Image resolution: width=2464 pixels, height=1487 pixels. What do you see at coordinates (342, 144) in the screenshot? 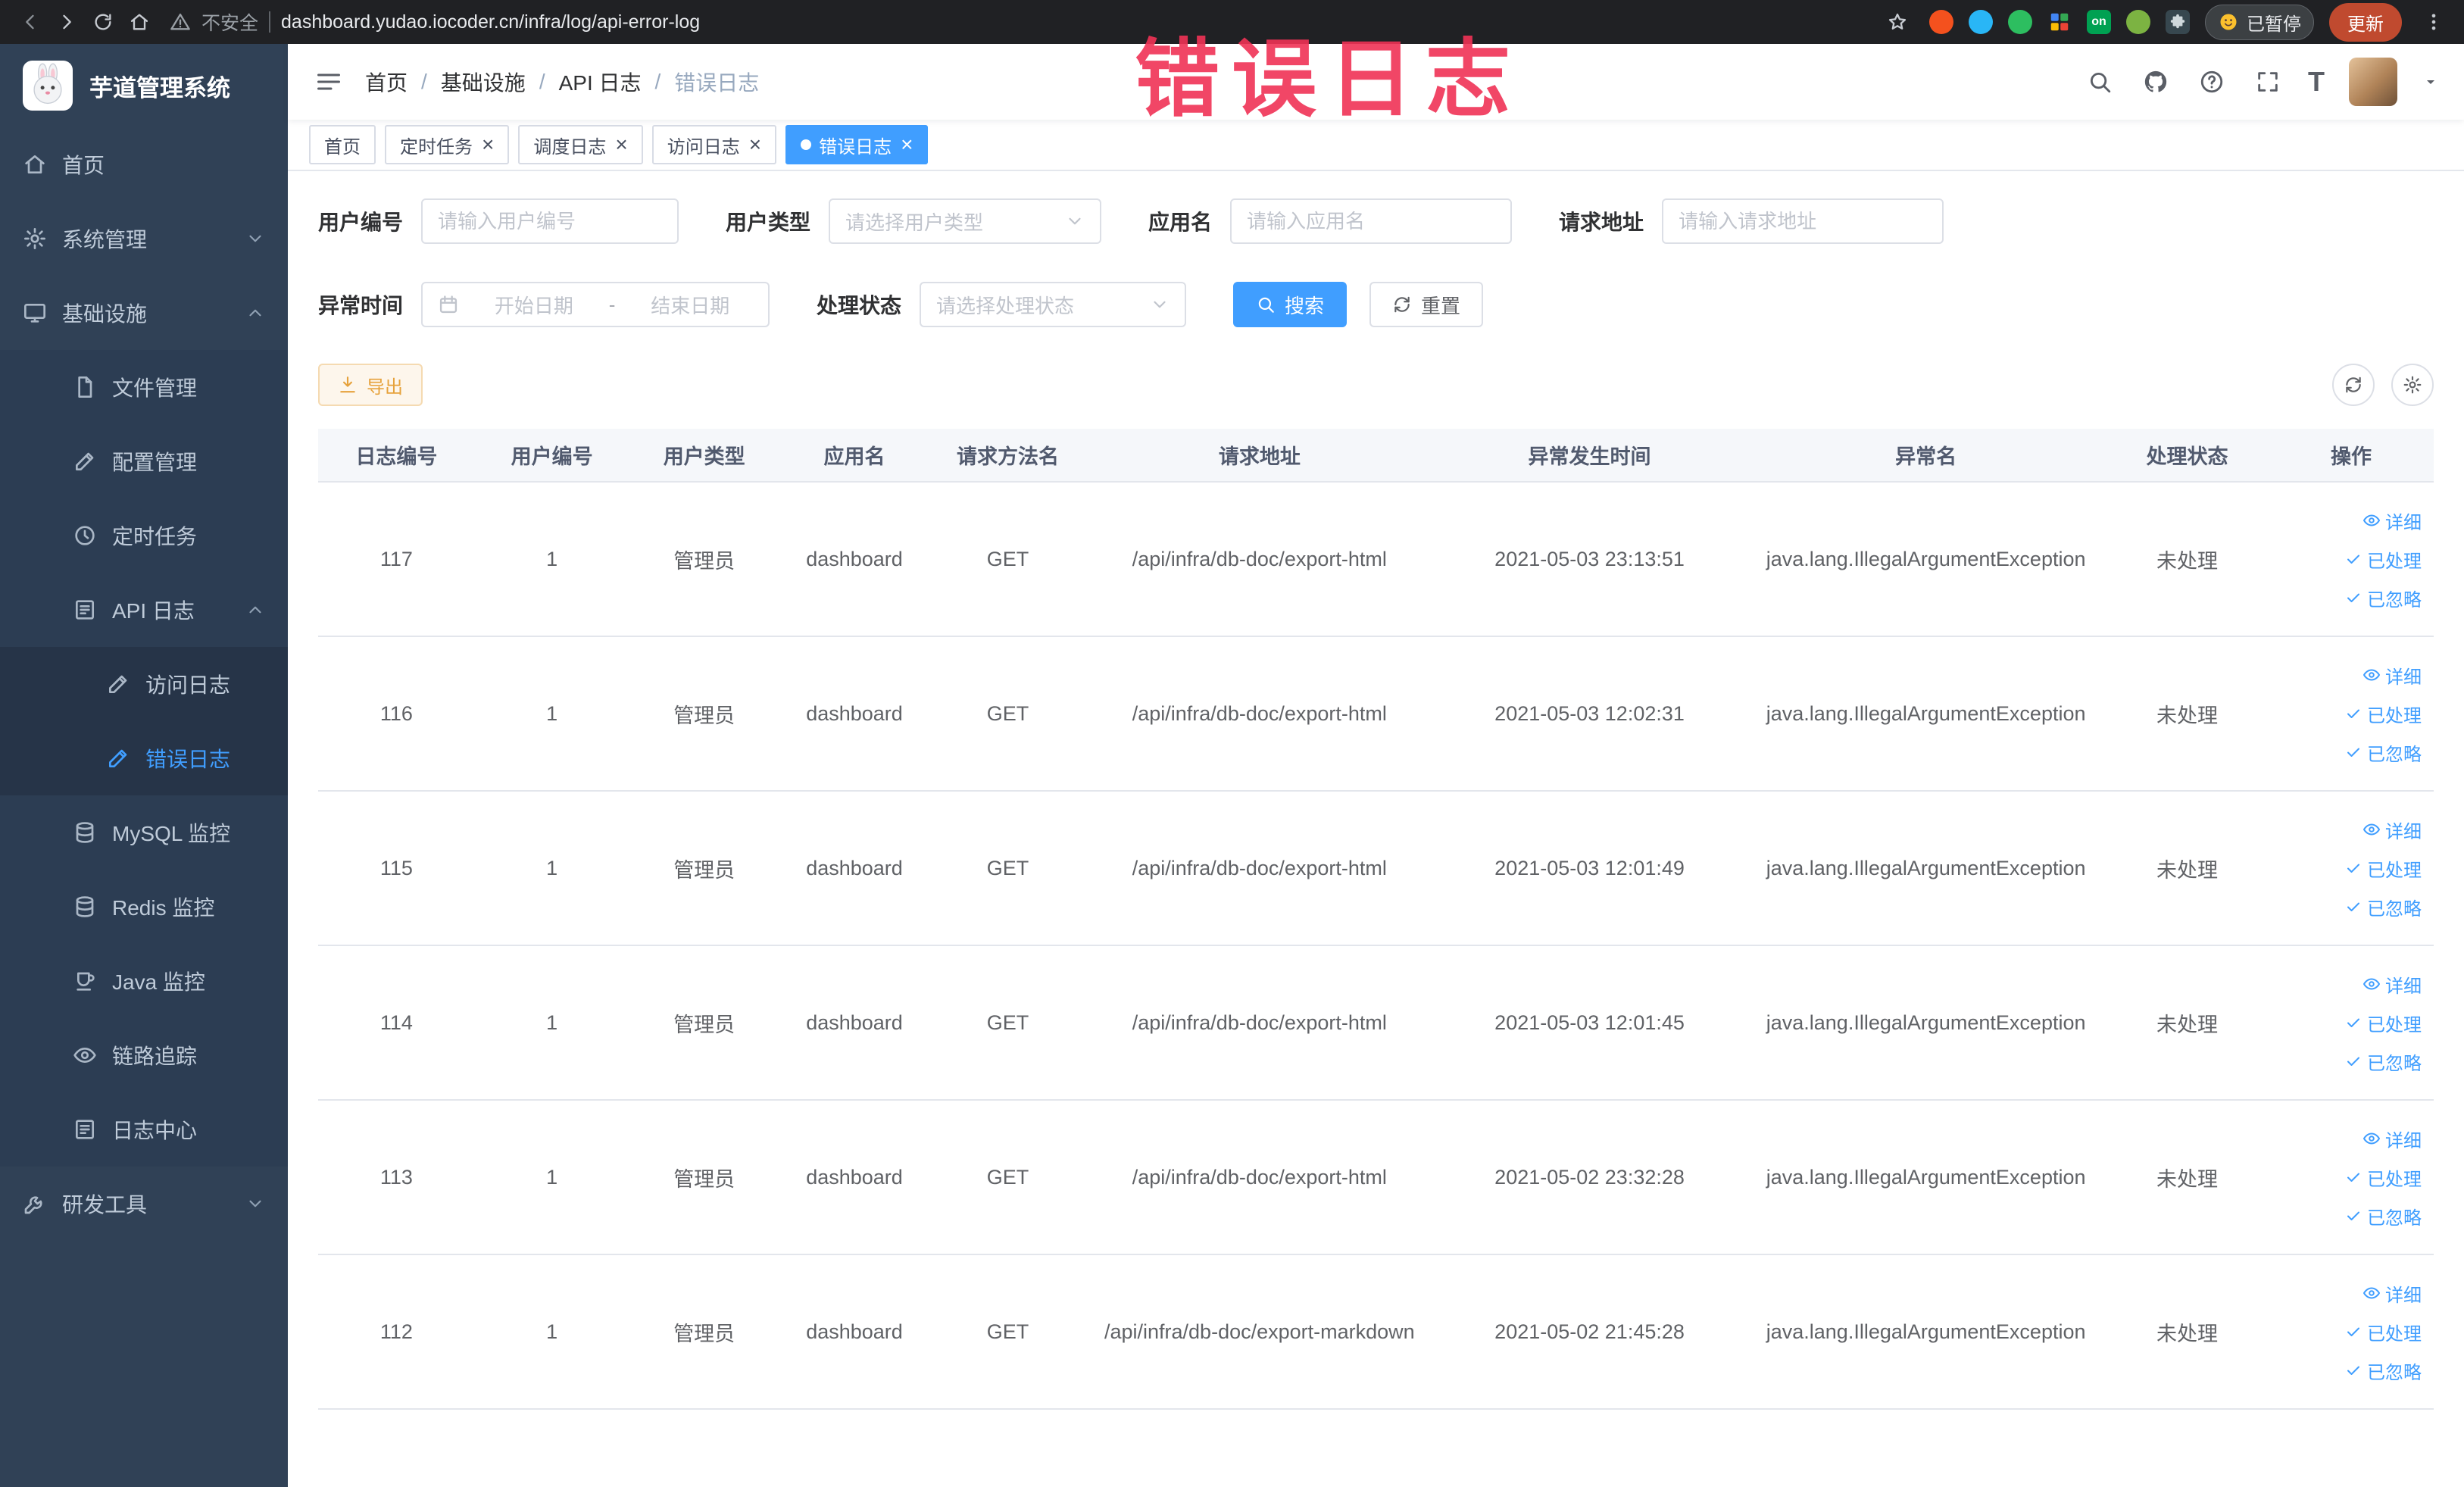
I see `tab-home: 首页` at bounding box center [342, 144].